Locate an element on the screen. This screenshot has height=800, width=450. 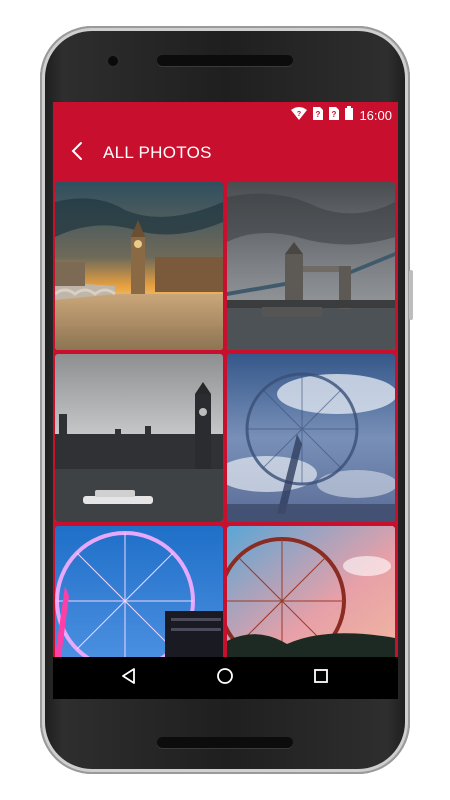
nav-recents-button is located at coordinates (321, 678).